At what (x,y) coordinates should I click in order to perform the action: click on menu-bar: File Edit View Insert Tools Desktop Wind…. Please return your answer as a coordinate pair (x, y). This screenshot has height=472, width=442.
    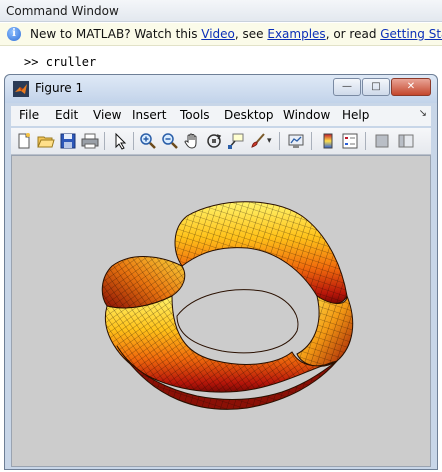
    Looking at the image, I should click on (221, 116).